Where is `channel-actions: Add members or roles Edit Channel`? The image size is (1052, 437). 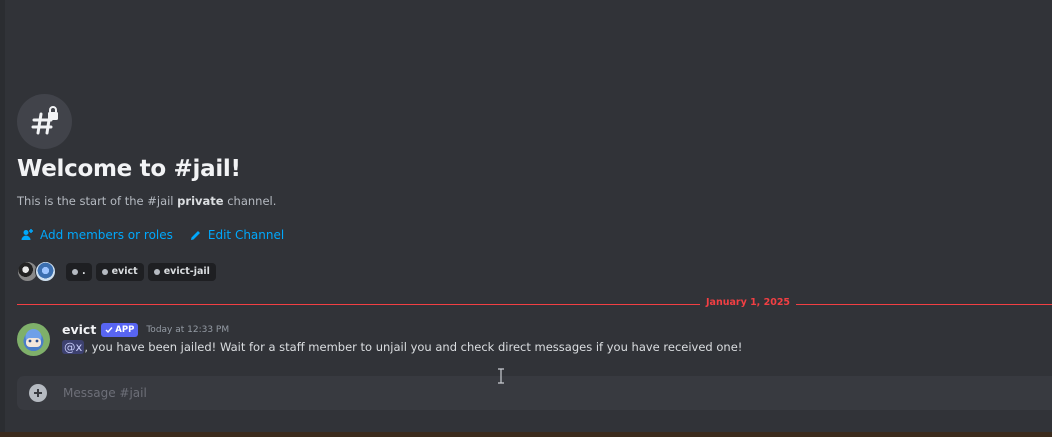 channel-actions: Add members or roles Edit Channel is located at coordinates (152, 235).